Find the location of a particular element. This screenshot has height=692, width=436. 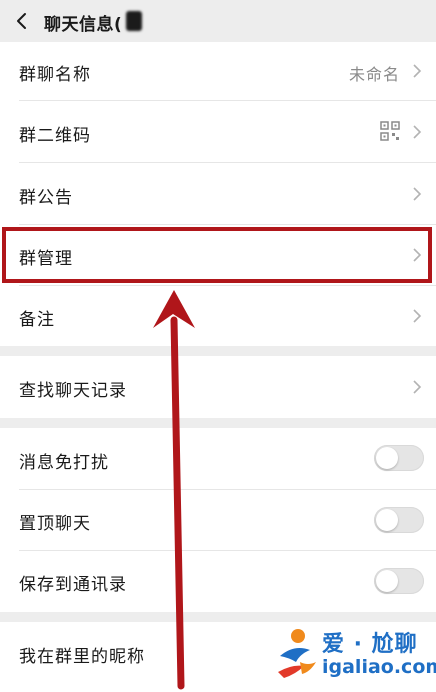

row-label: 群聊名称 is located at coordinates (55, 75).